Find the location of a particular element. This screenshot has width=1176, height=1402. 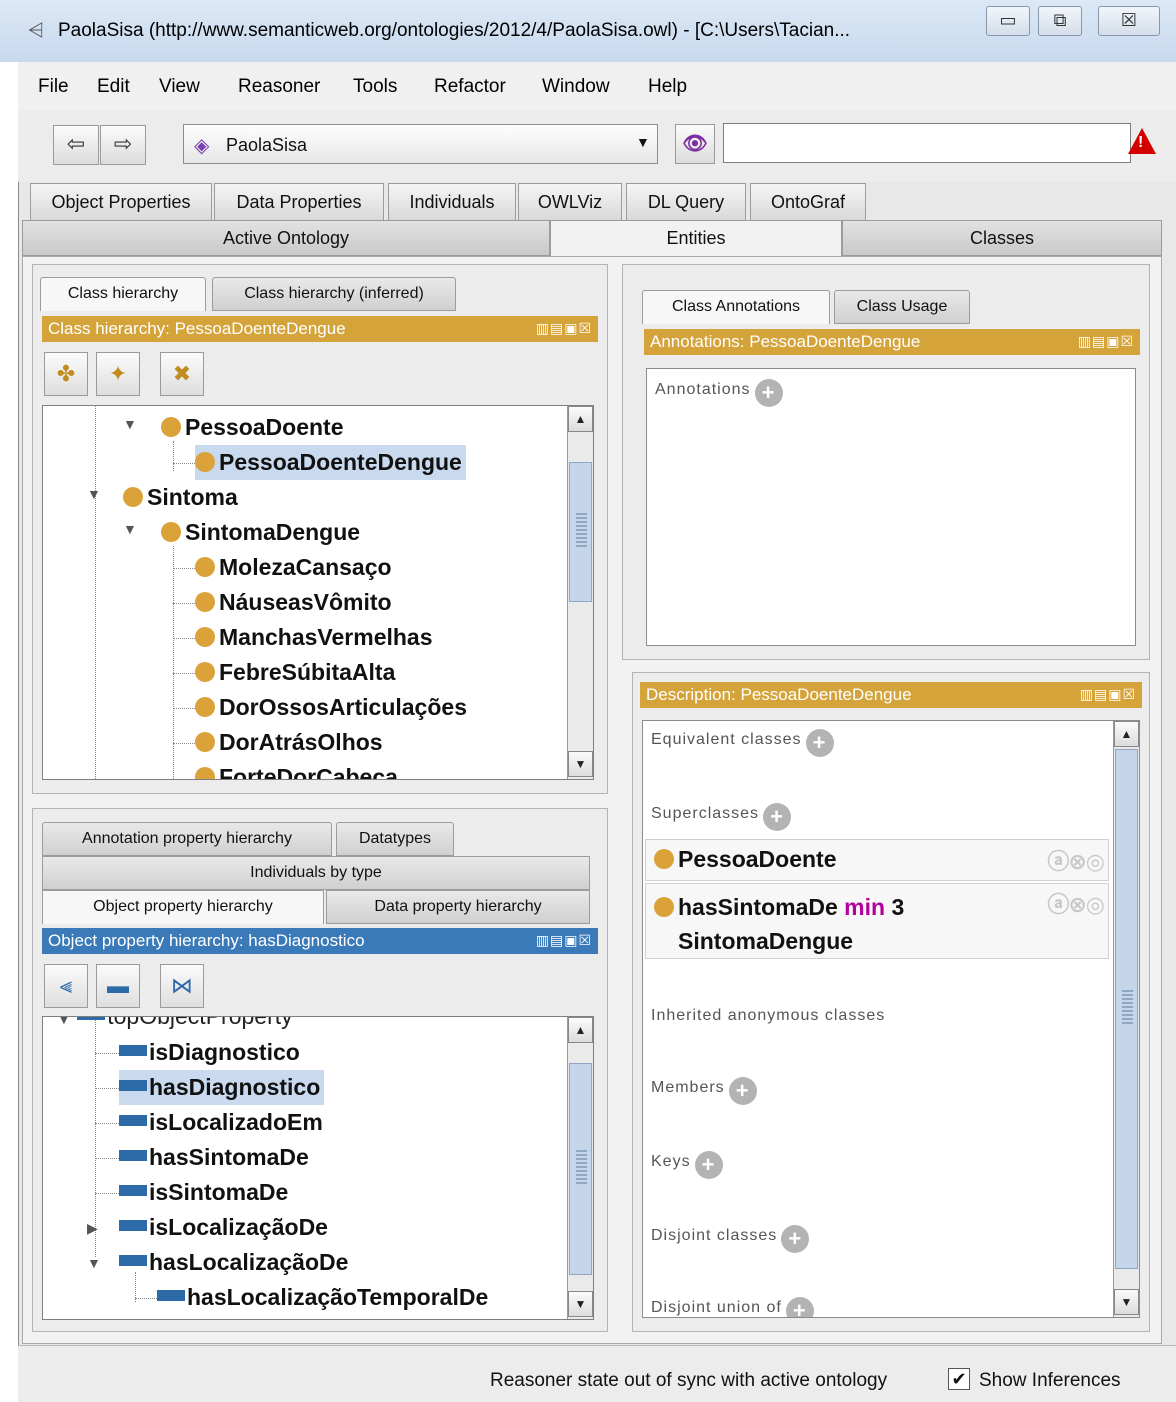

tab-data-properties: Data Properties is located at coordinates (299, 202).